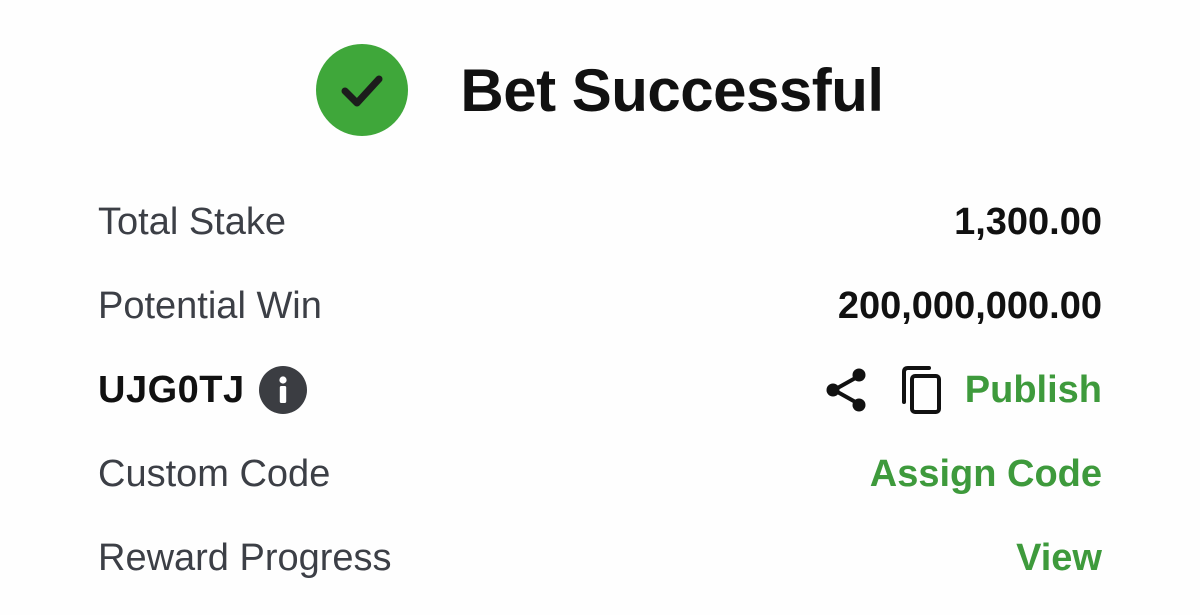  Describe the element at coordinates (1028, 221) in the screenshot. I see `total-stake-value: 1,300.00` at that location.